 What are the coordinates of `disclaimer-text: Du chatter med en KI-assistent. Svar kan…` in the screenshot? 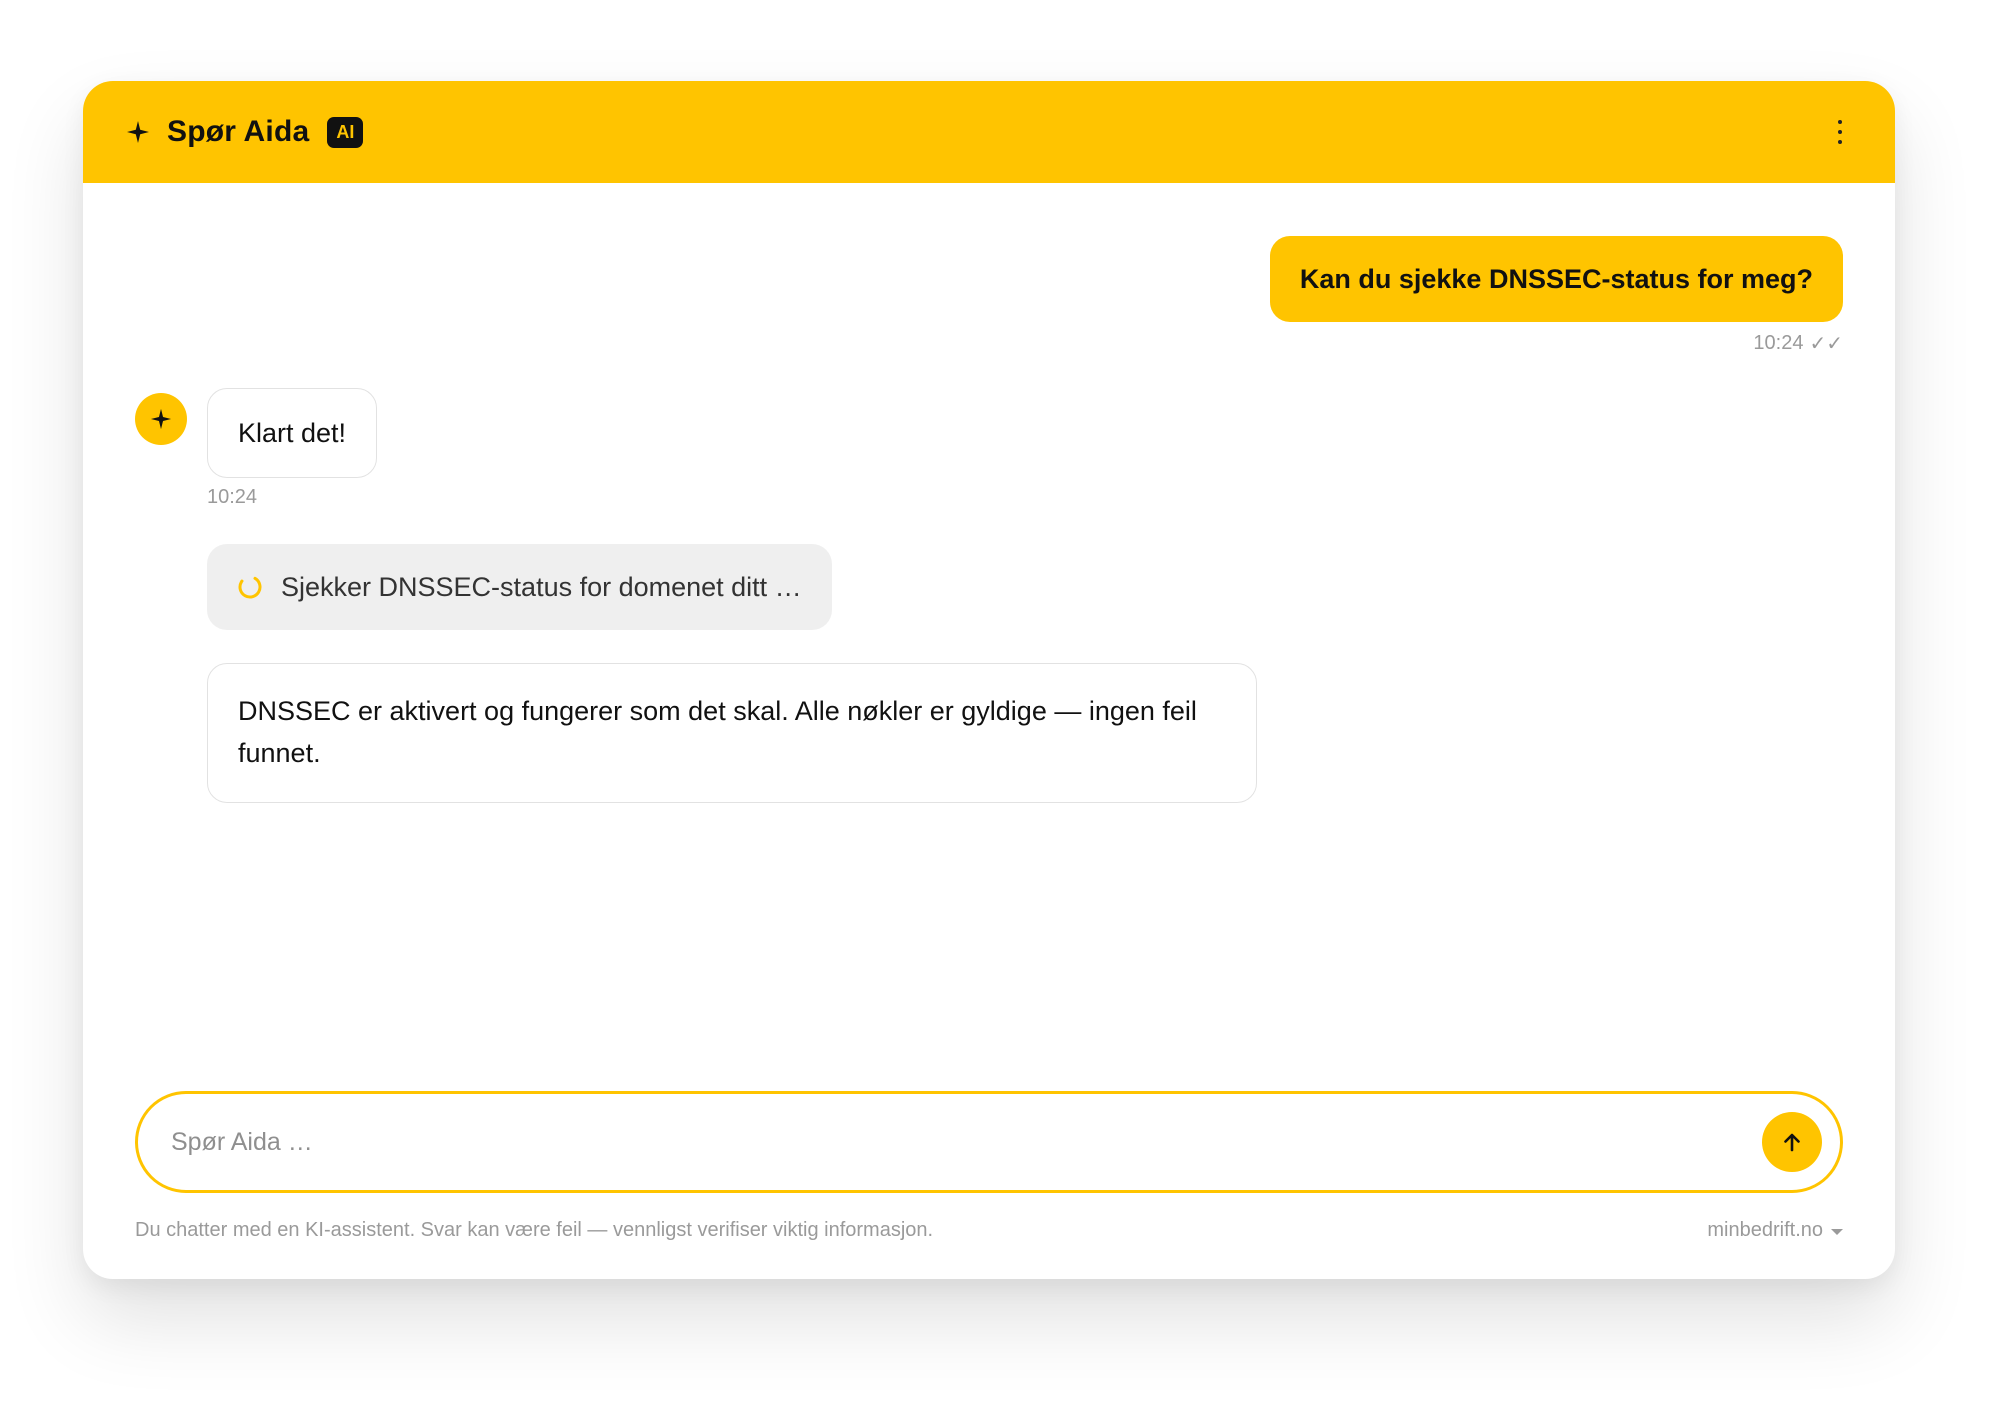 It's located at (534, 1230).